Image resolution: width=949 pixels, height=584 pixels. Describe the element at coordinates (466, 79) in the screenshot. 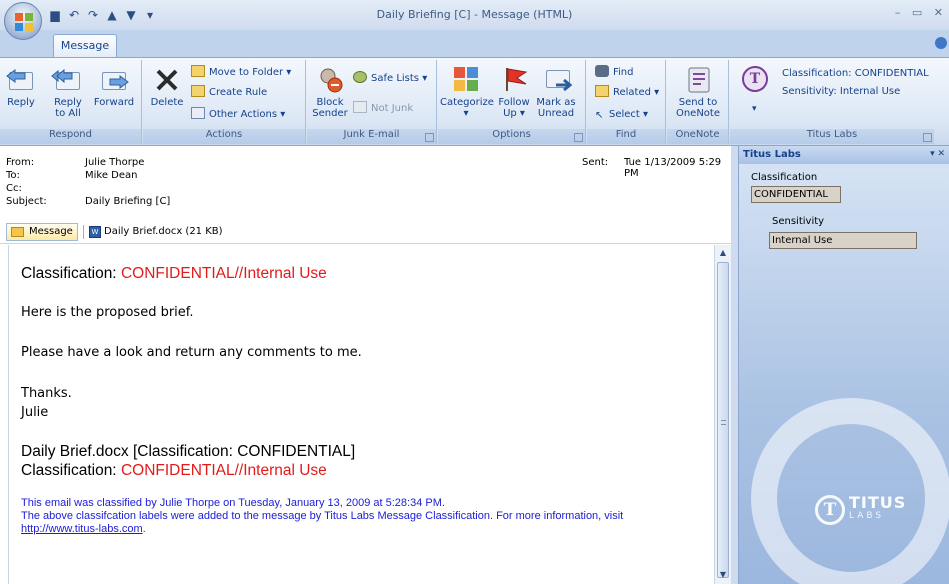

I see `categorize-icon` at that location.